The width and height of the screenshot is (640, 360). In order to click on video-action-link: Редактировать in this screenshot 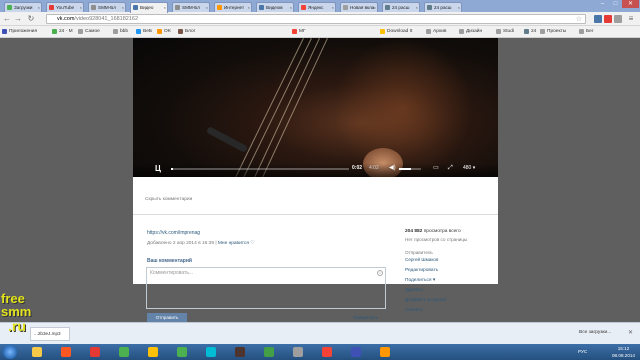, I will do `click(421, 270)`.